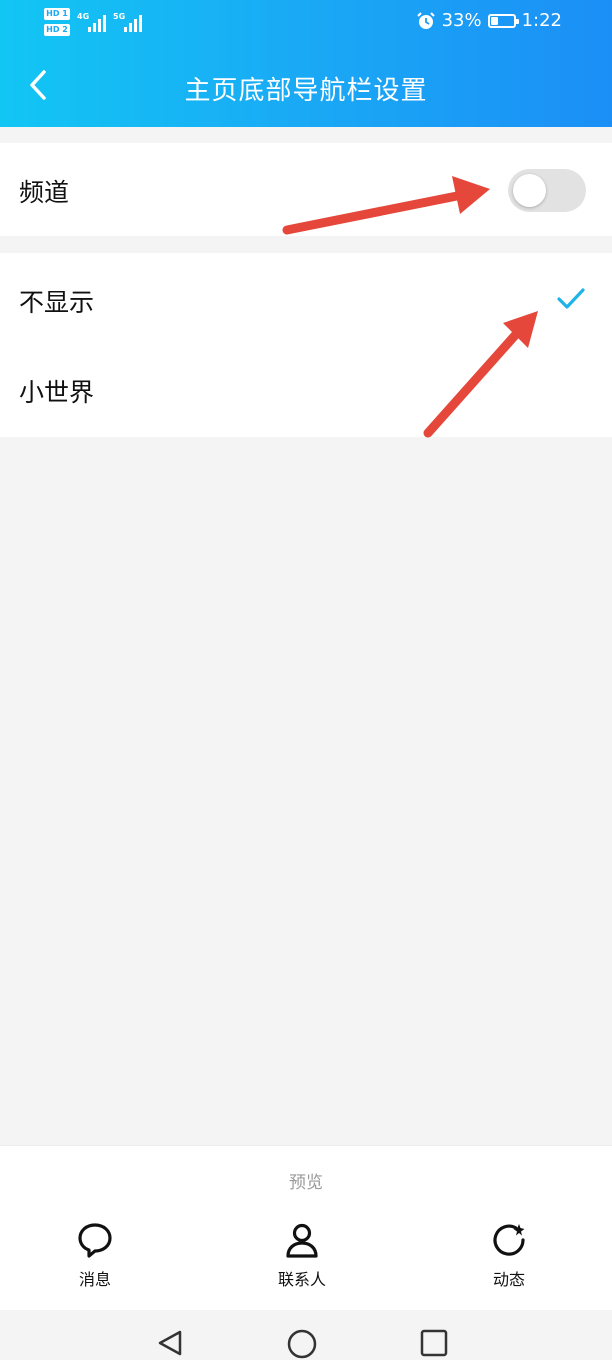  Describe the element at coordinates (410, 307) in the screenshot. I see `annotation-arrows` at that location.